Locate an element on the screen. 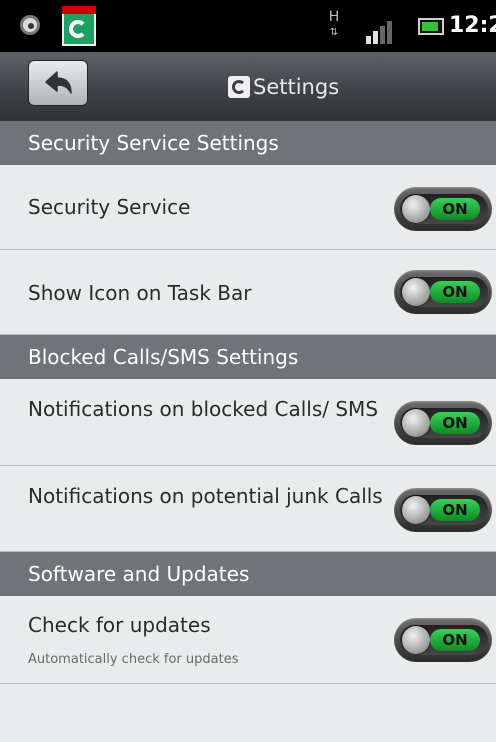 This screenshot has width=496, height=742. page-title: Settings is located at coordinates (296, 87).